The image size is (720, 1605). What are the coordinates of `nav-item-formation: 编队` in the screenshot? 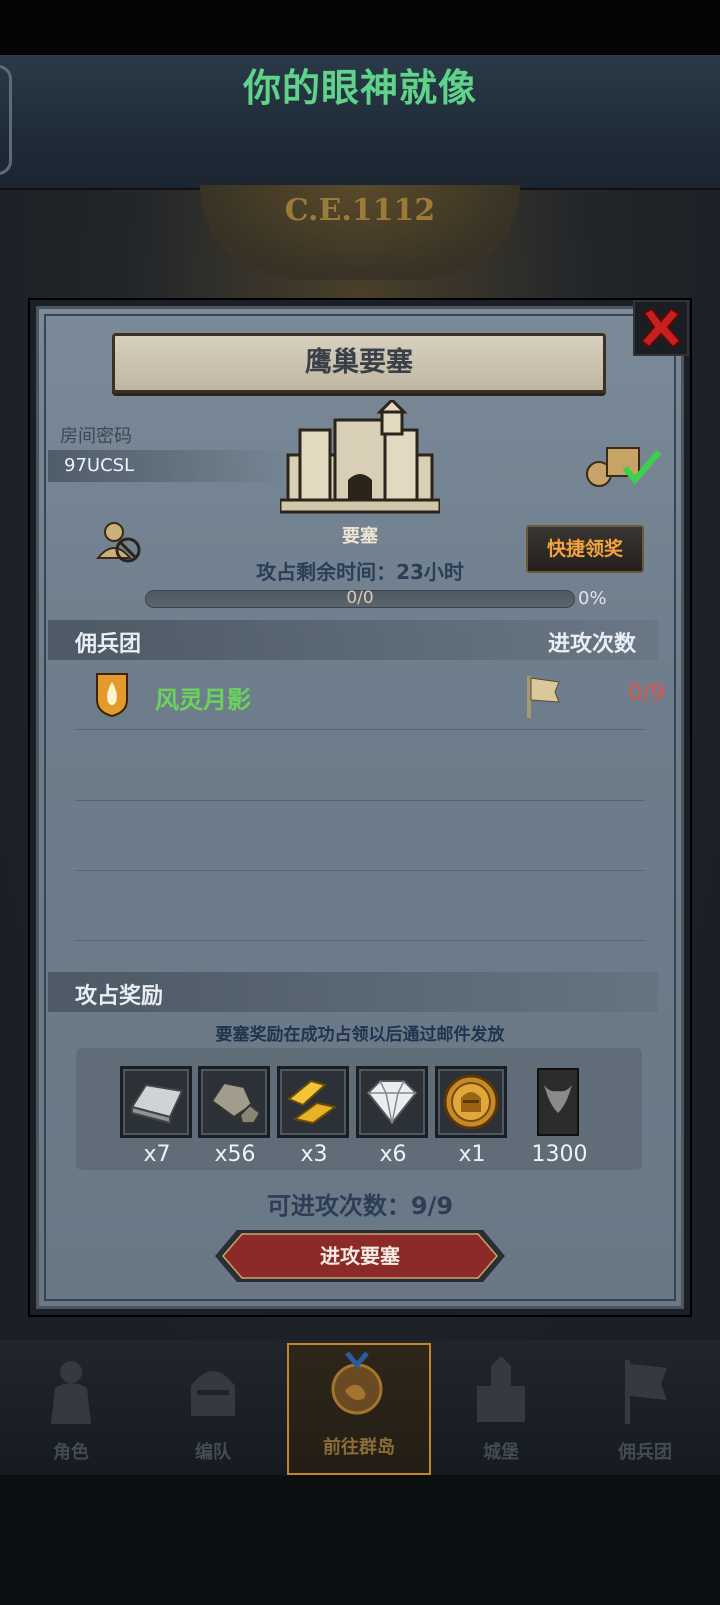 It's located at (213, 1410).